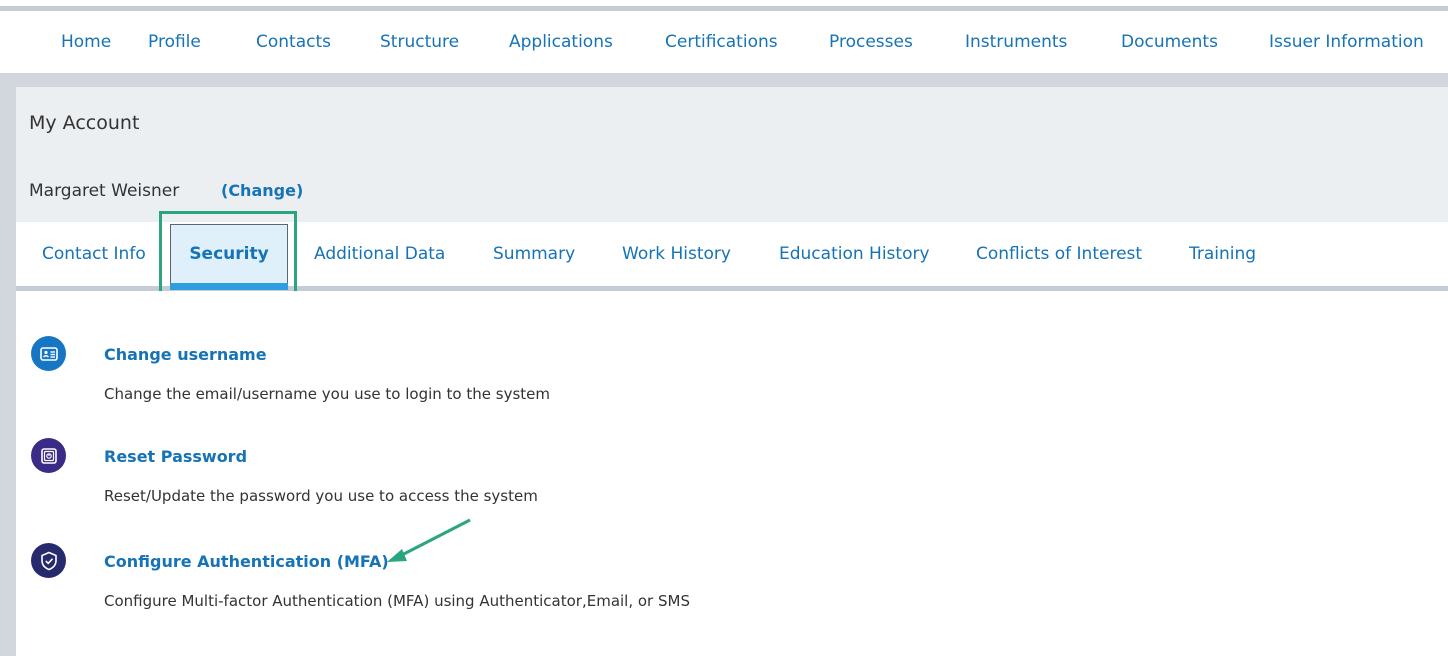 This screenshot has height=656, width=1448. What do you see at coordinates (104, 191) in the screenshot?
I see `user-name: Margaret Weisner` at bounding box center [104, 191].